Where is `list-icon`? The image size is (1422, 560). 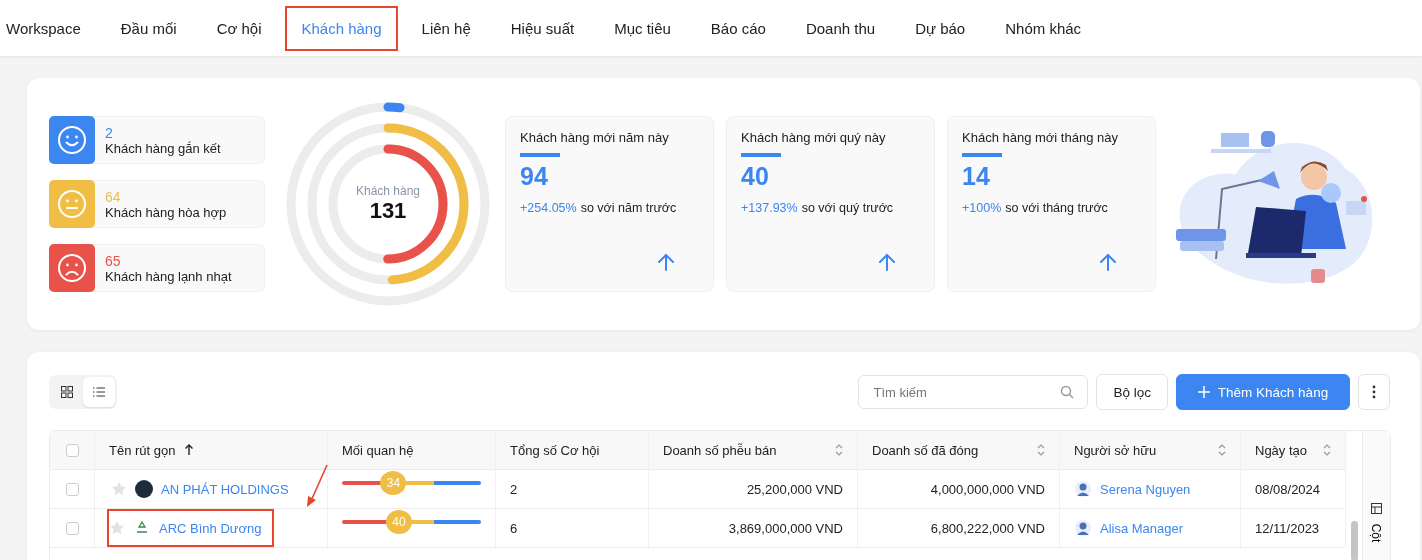 list-icon is located at coordinates (99, 392).